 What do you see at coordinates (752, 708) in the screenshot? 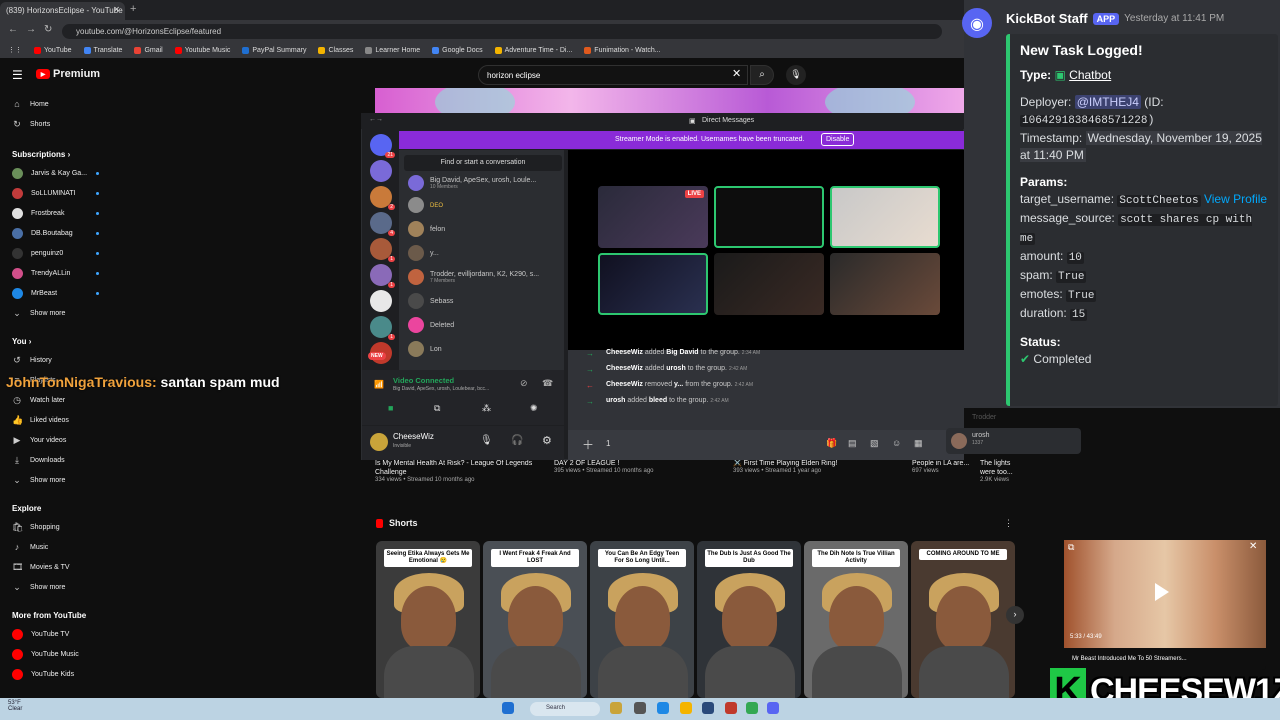
I see `chrome-icon` at bounding box center [752, 708].